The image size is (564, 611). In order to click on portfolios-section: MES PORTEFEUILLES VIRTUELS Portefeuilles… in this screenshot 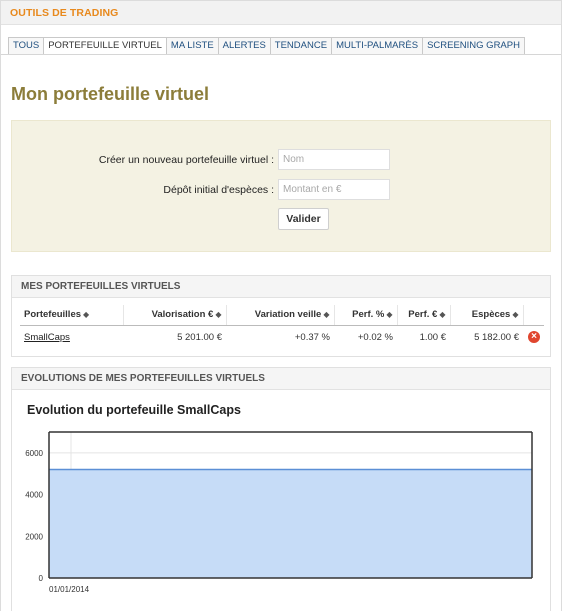, I will do `click(281, 316)`.